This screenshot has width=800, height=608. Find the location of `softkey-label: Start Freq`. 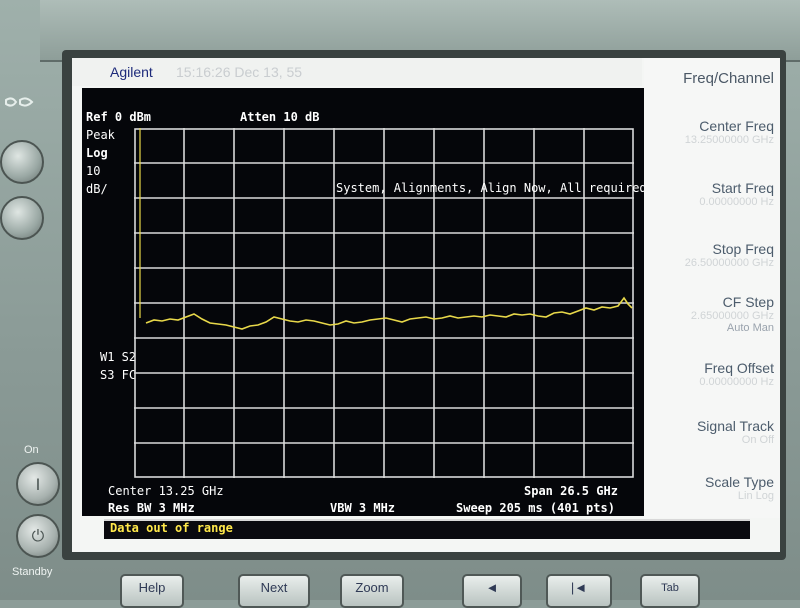

softkey-label: Start Freq is located at coordinates (742, 188).